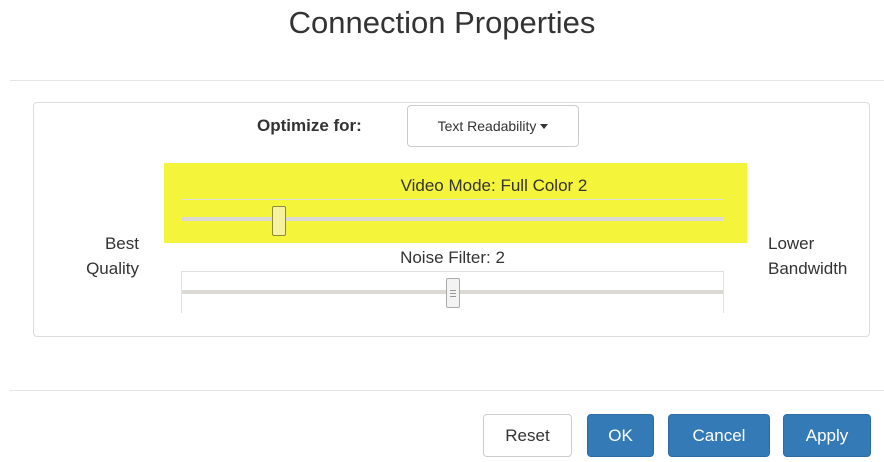  I want to click on apply-button: Apply, so click(827, 435).